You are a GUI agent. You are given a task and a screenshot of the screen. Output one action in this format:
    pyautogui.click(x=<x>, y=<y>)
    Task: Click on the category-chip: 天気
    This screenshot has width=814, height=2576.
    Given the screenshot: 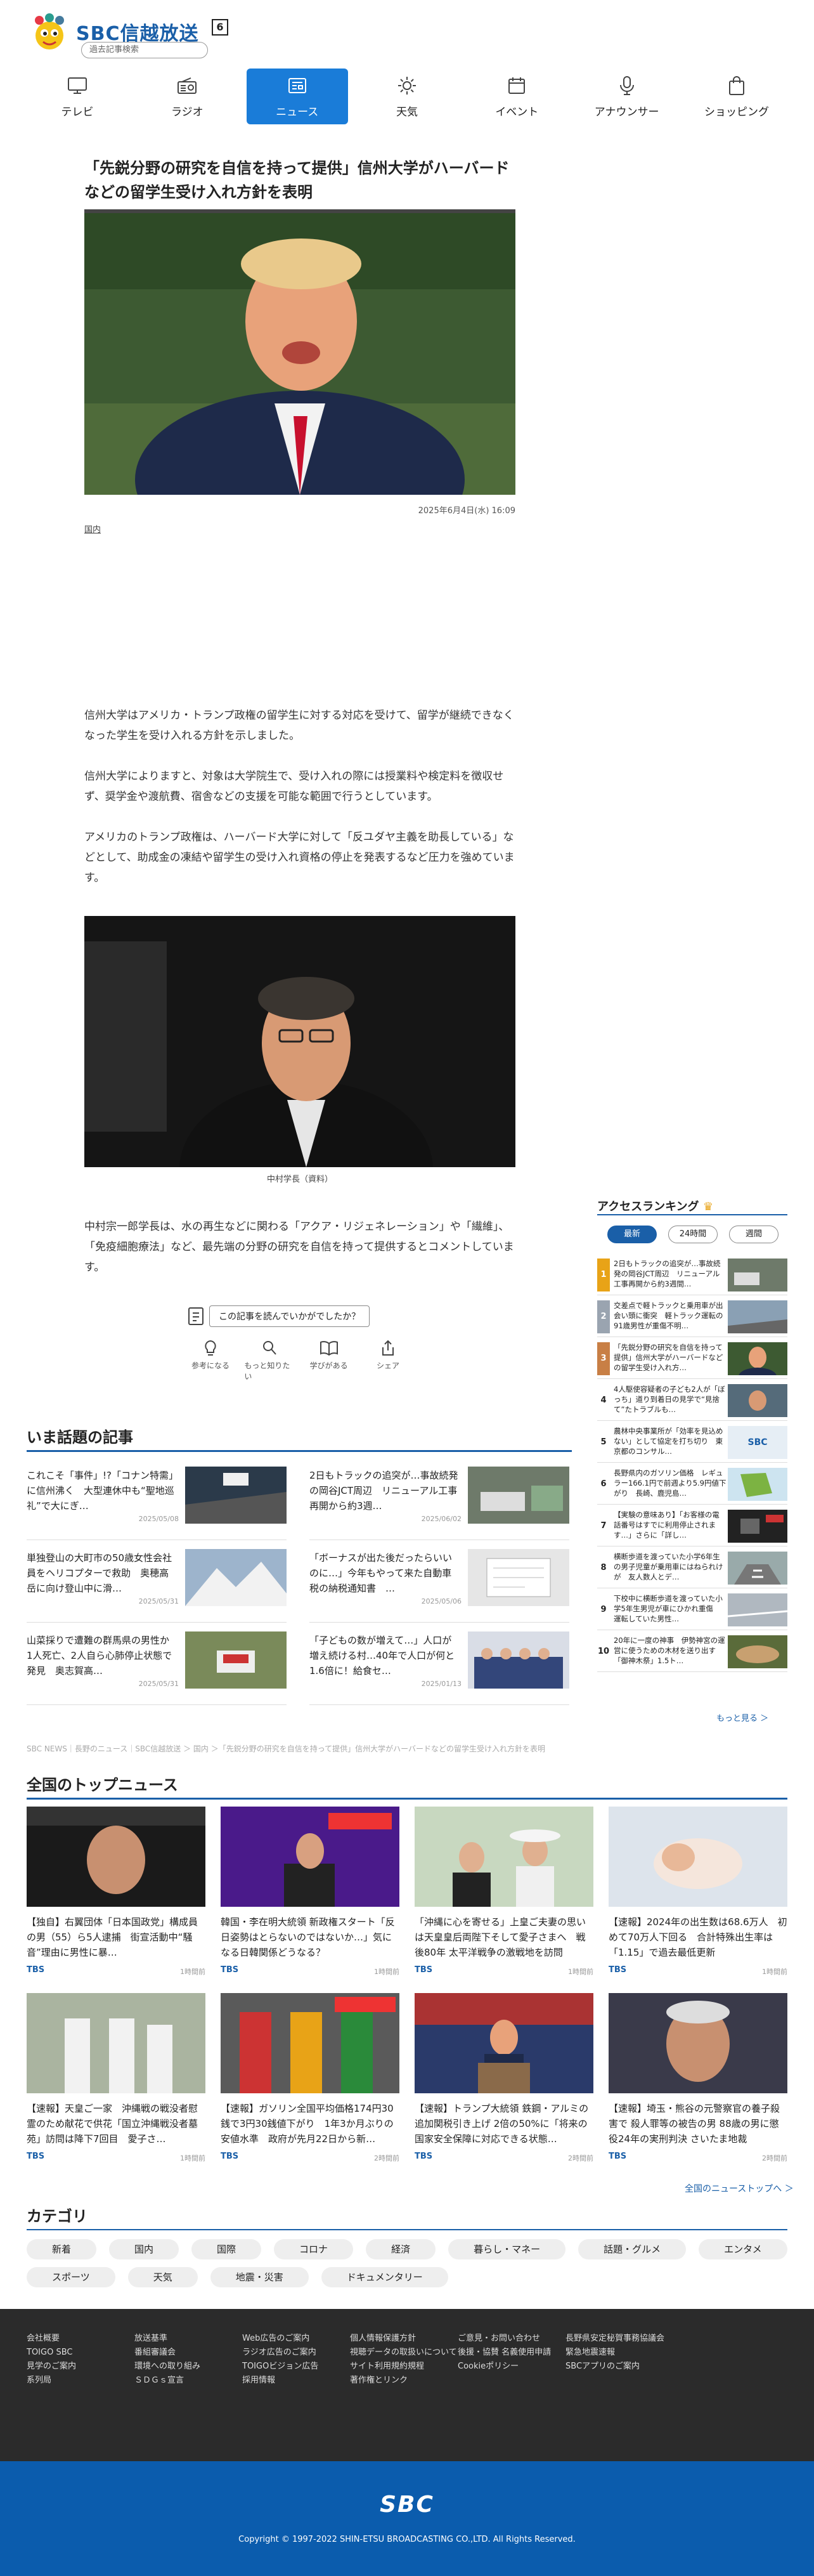 What is the action you would take?
    pyautogui.click(x=162, y=2277)
    